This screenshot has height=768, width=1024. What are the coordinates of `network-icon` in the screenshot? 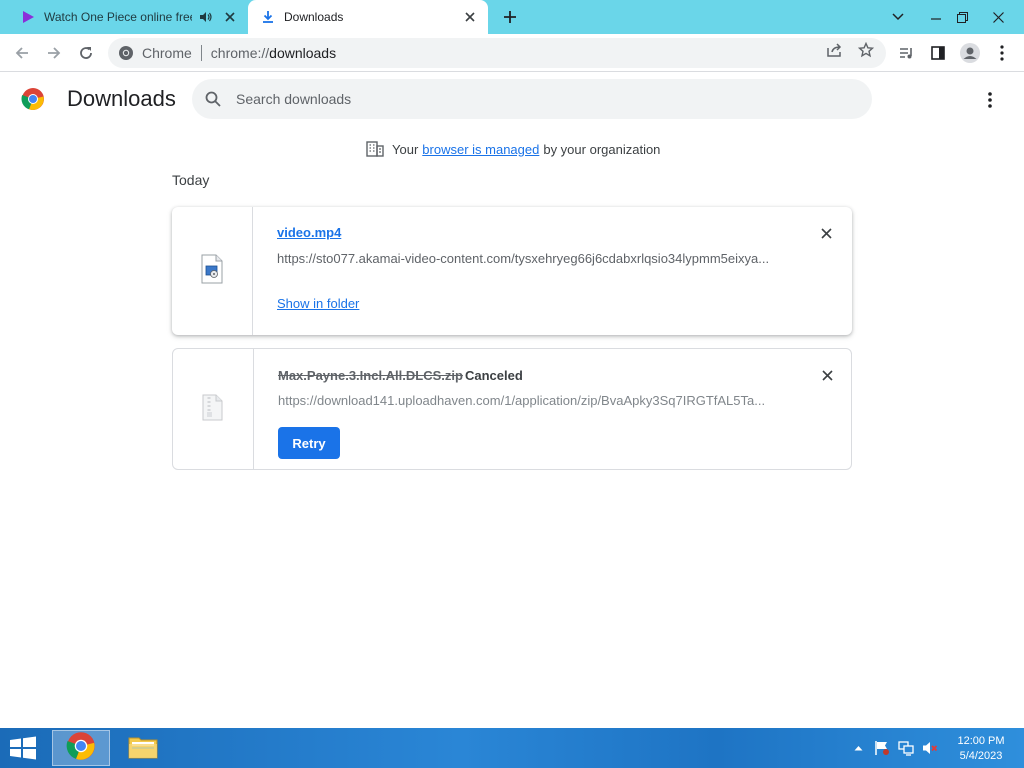 It's located at (906, 748).